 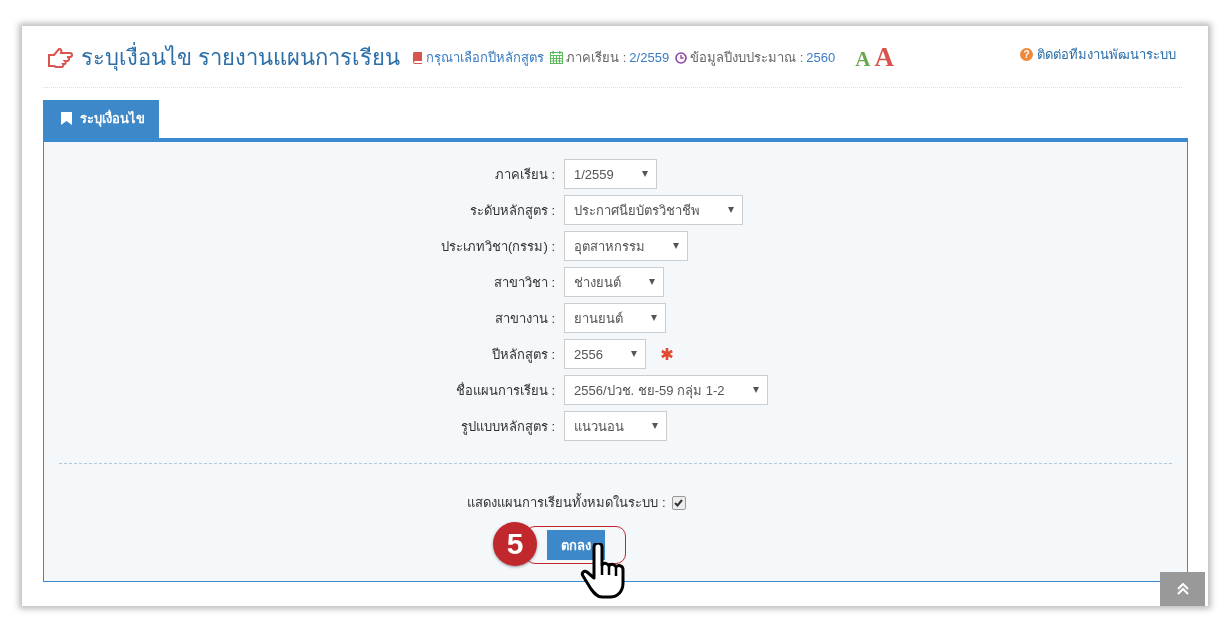 What do you see at coordinates (507, 427) in the screenshot?
I see `field-label: รูปแบบหลักสูตร :` at bounding box center [507, 427].